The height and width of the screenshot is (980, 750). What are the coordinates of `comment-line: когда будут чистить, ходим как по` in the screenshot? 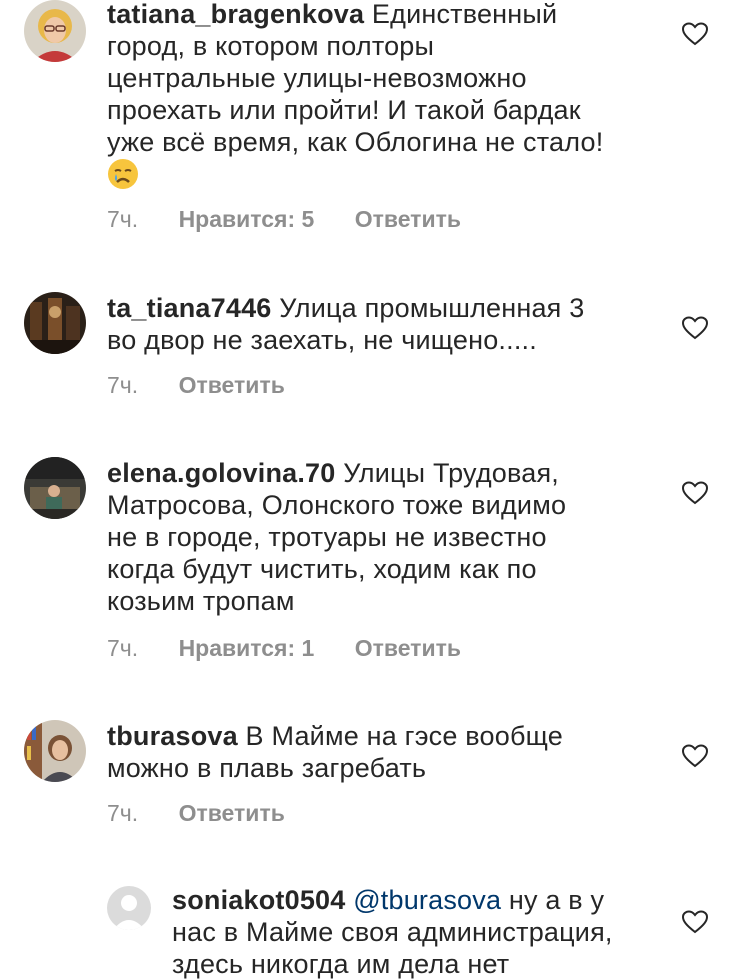 It's located at (322, 569).